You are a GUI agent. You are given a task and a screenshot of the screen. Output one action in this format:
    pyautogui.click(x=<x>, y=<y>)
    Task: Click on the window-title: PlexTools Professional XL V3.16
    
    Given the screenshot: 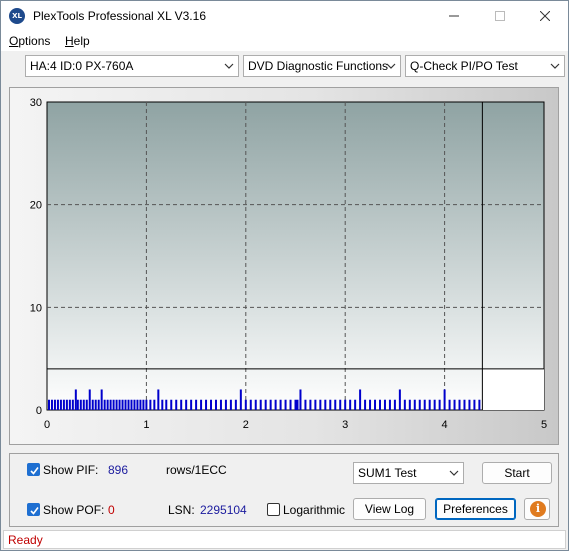 What is the action you would take?
    pyautogui.click(x=119, y=16)
    